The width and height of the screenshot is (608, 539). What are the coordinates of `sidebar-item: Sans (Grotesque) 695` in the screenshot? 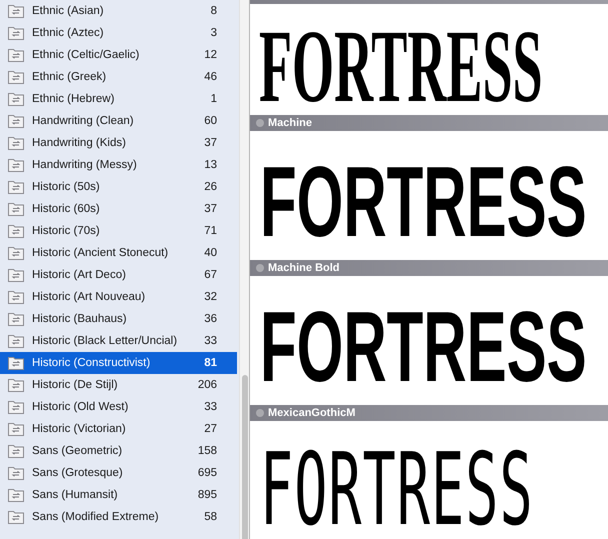 It's located at (118, 473).